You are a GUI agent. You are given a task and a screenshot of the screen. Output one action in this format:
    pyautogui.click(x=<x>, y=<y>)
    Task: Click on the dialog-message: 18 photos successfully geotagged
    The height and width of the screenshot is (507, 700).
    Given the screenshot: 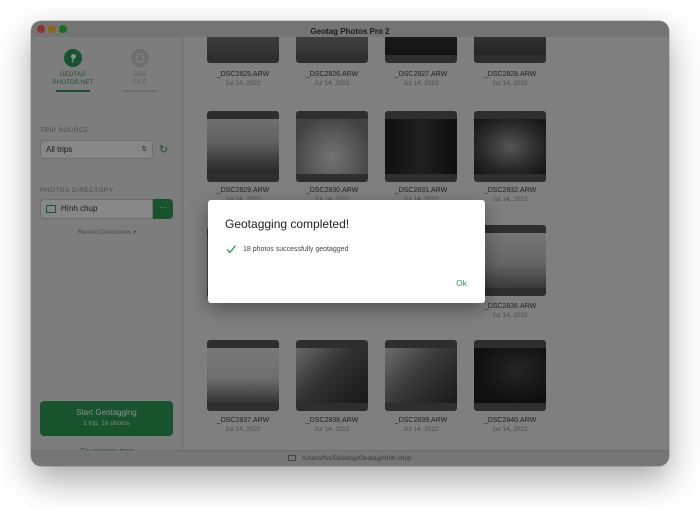 What is the action you would take?
    pyautogui.click(x=296, y=249)
    